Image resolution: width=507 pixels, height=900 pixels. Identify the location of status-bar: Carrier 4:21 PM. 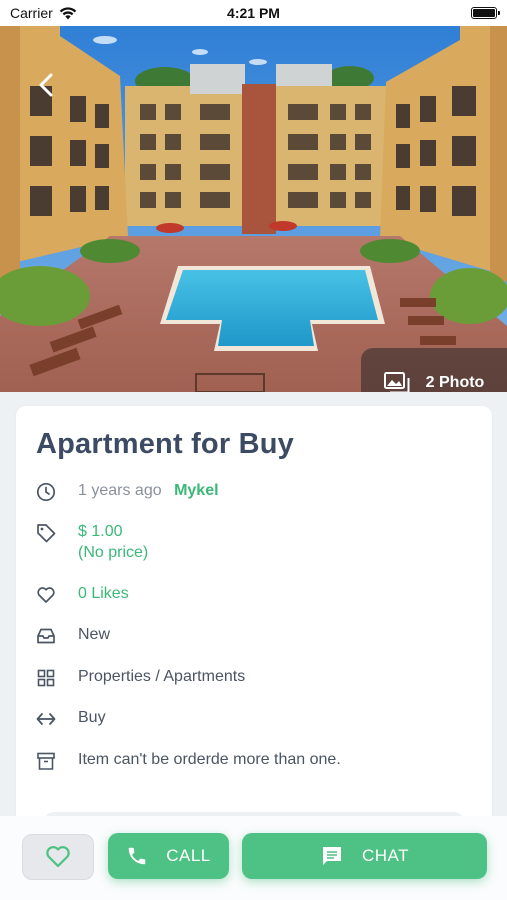
(253, 13).